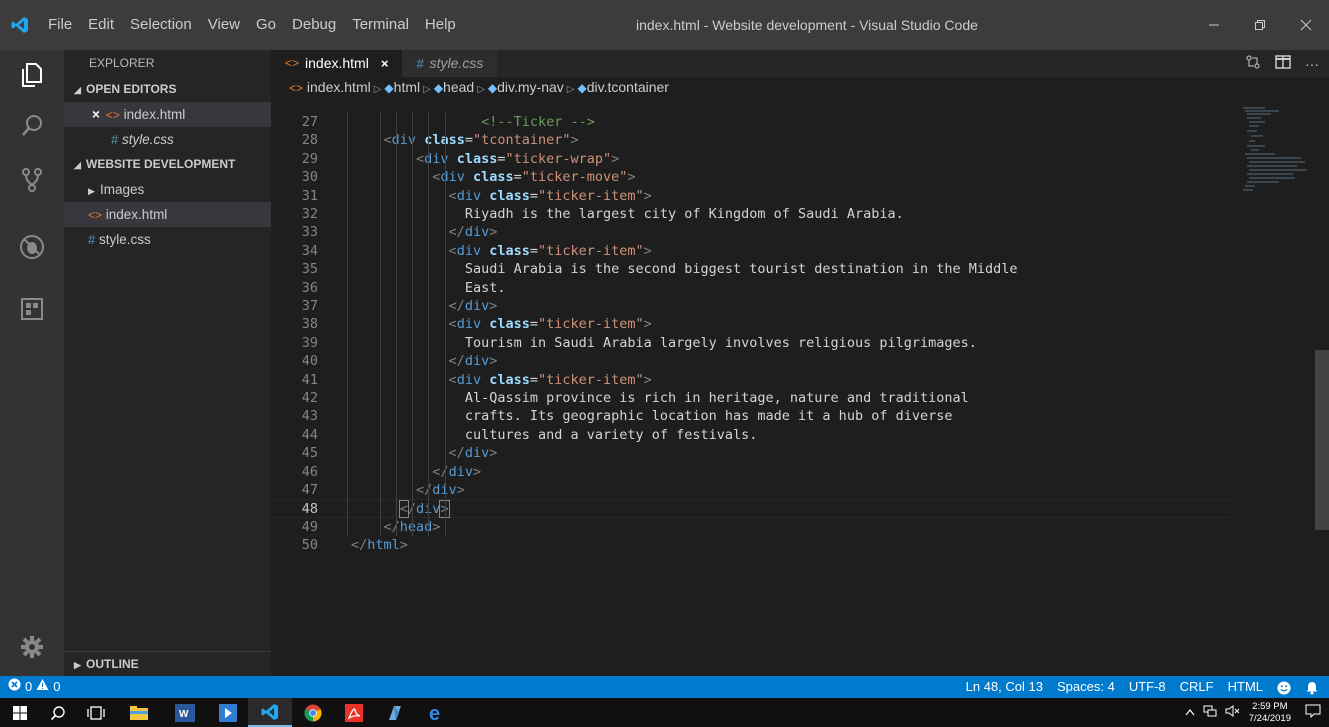  What do you see at coordinates (1312, 64) in the screenshot?
I see `more-actions-icon: ···` at bounding box center [1312, 64].